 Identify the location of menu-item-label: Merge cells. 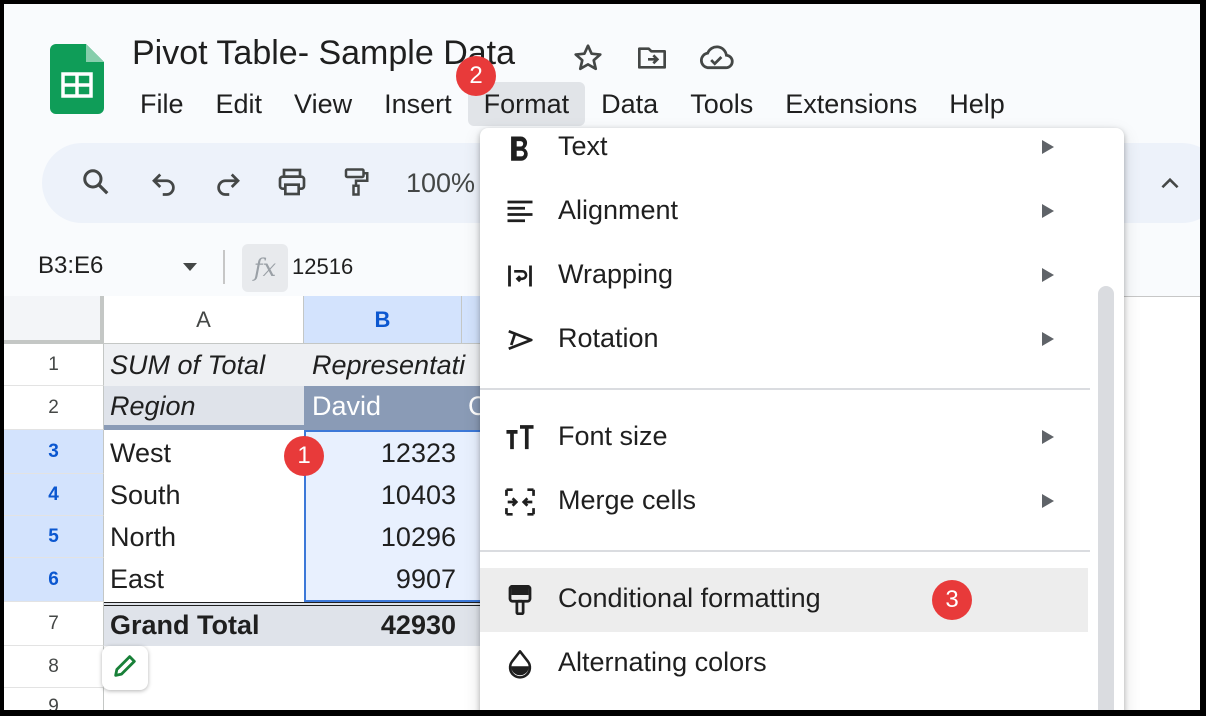
(627, 500).